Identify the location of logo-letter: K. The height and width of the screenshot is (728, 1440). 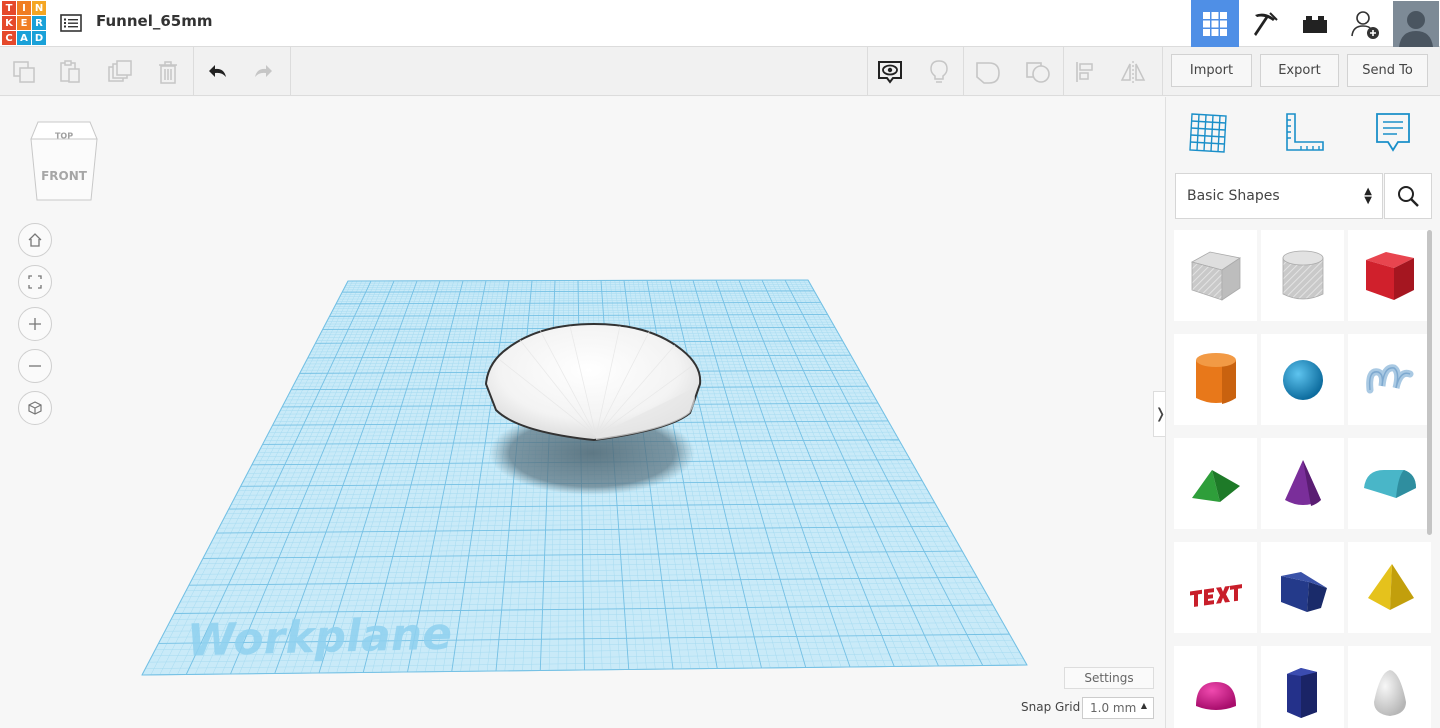
(9, 23).